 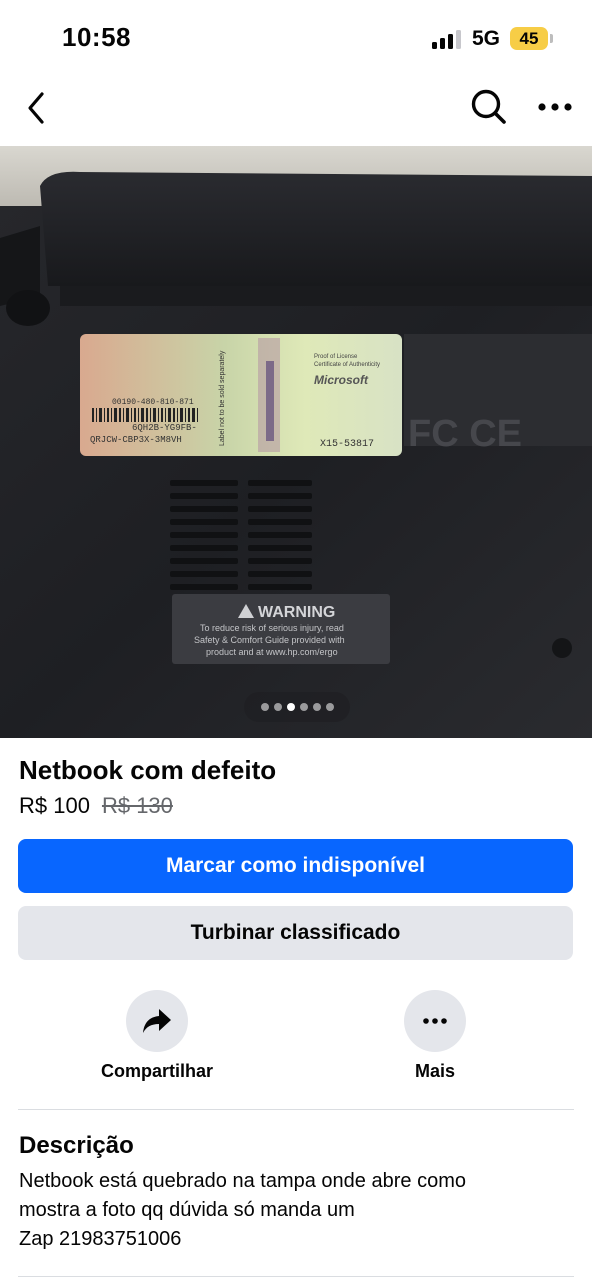 I want to click on battery-tip, so click(x=551, y=38).